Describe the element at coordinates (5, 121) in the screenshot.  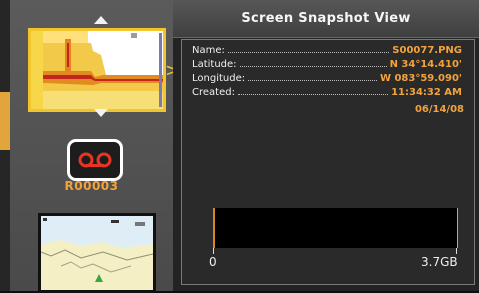
I see `scroll-thumb` at that location.